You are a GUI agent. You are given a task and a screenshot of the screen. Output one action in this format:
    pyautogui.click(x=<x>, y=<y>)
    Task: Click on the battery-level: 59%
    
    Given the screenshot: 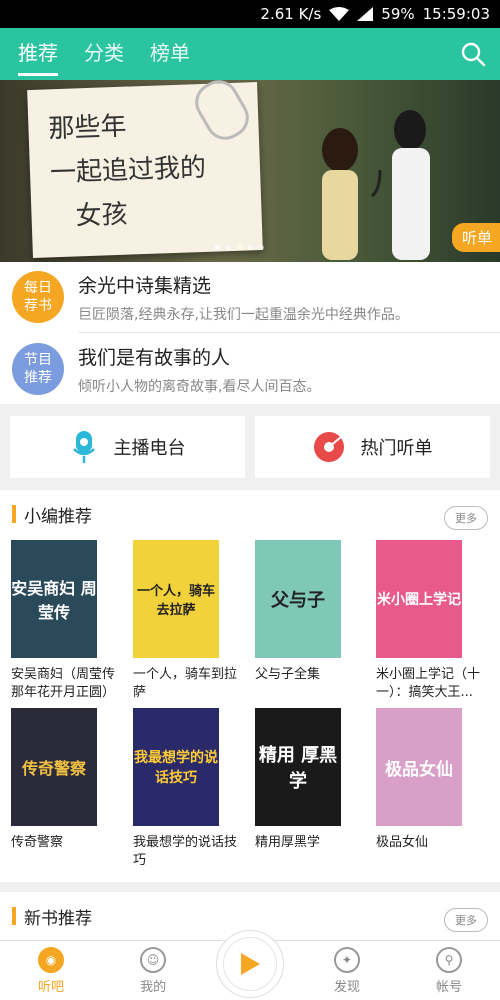 What is the action you would take?
    pyautogui.click(x=398, y=14)
    